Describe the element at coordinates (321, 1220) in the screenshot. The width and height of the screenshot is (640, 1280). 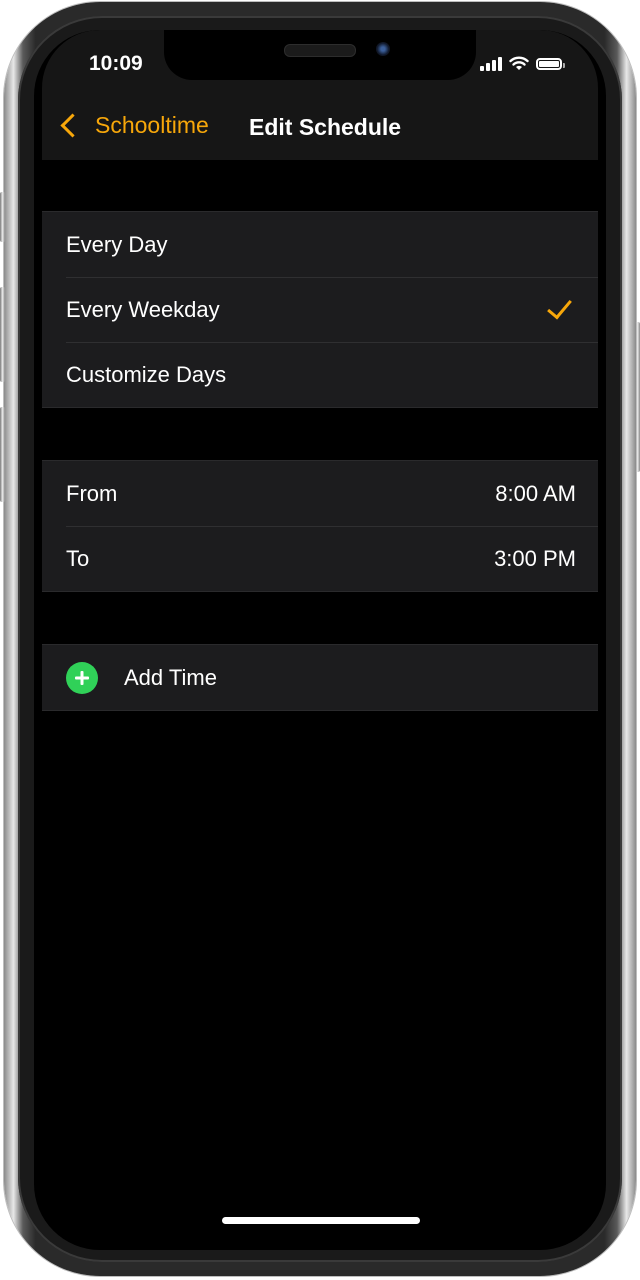
I see `home-indicator` at that location.